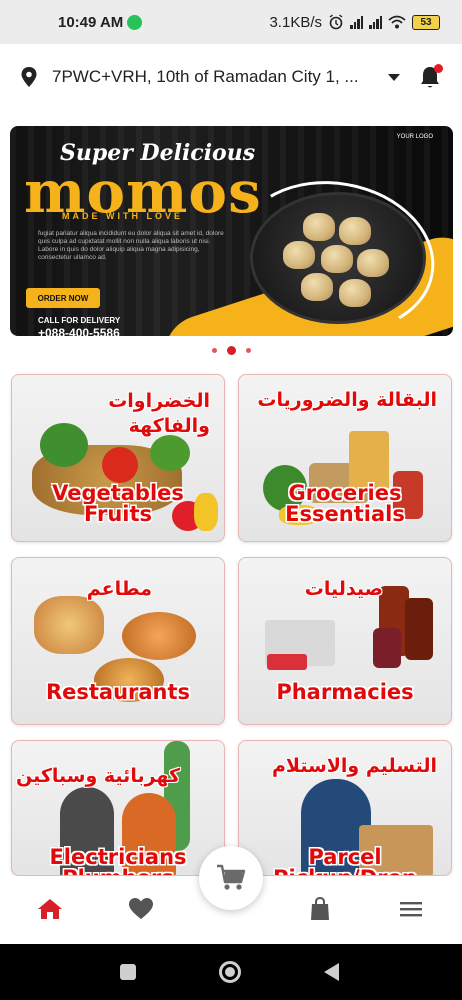  I want to click on banner-logo: YOUR LOGO, so click(414, 137).